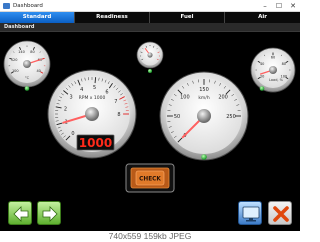 This screenshot has height=242, width=320. I want to click on rpm-tick-label: 7, so click(115, 102).